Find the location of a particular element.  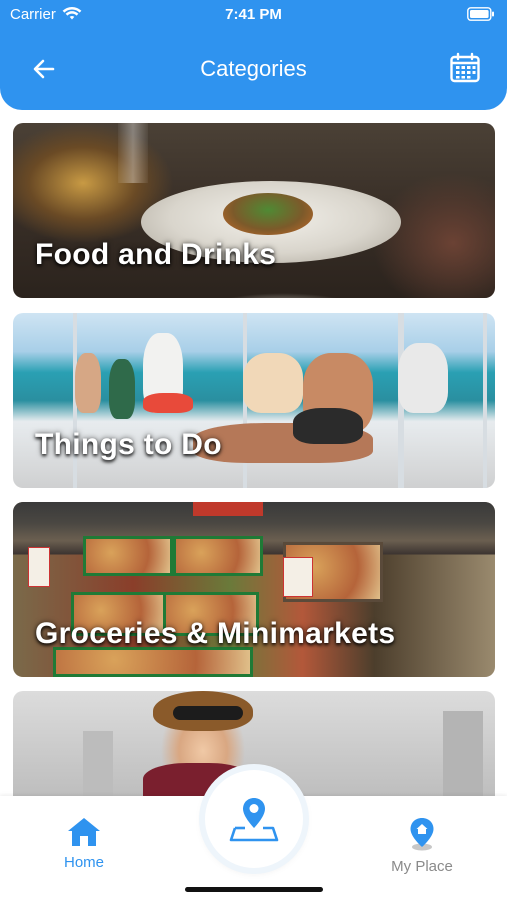

calendar-button is located at coordinates (465, 68).